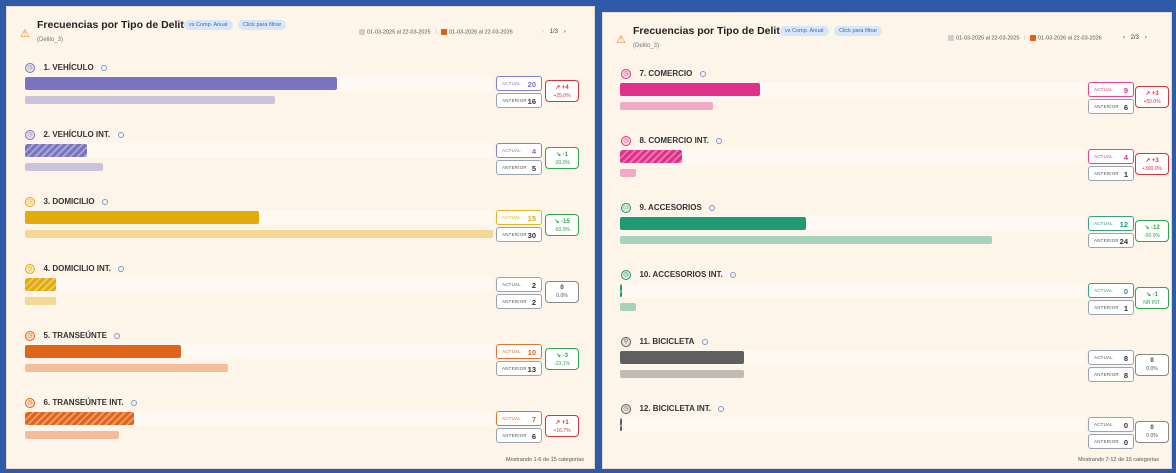  Describe the element at coordinates (519, 351) in the screenshot. I see `actual-pill: ACTUAL 10` at that location.